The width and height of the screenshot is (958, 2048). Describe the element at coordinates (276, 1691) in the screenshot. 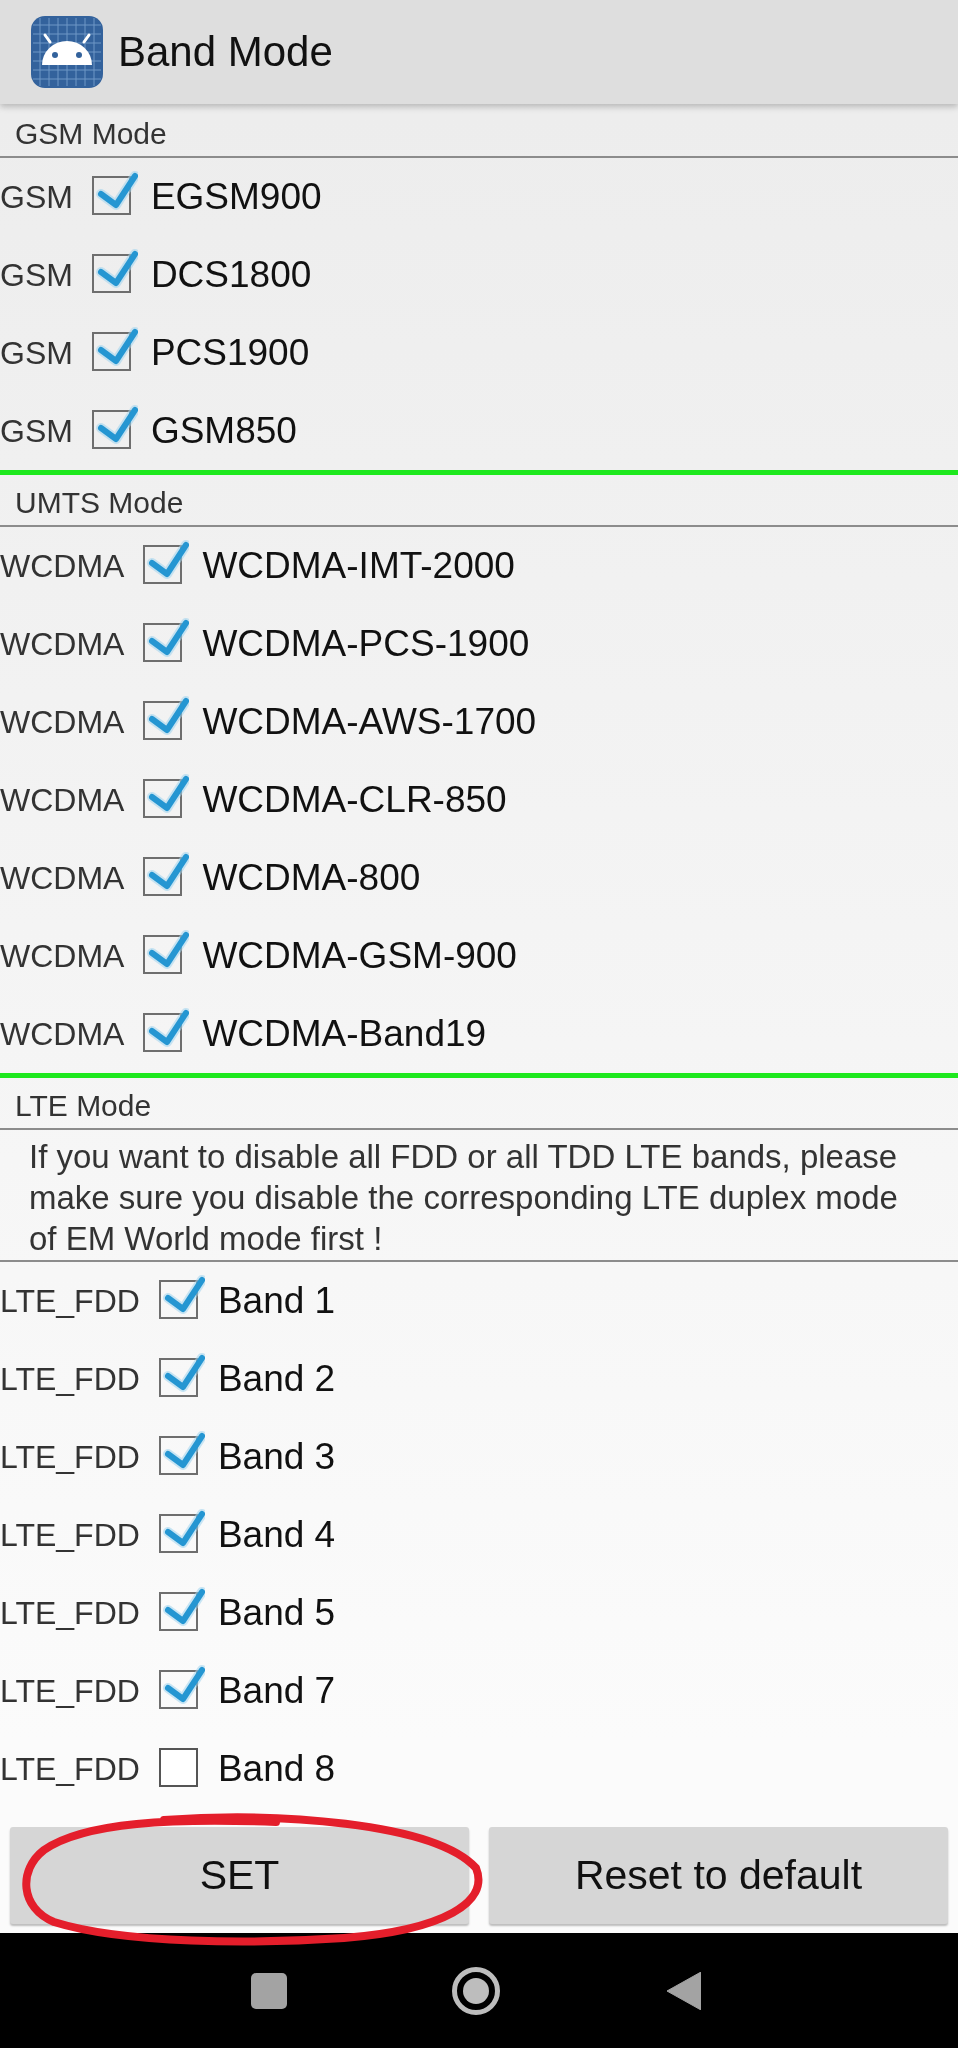

I see `band-name-label: Band 7` at that location.